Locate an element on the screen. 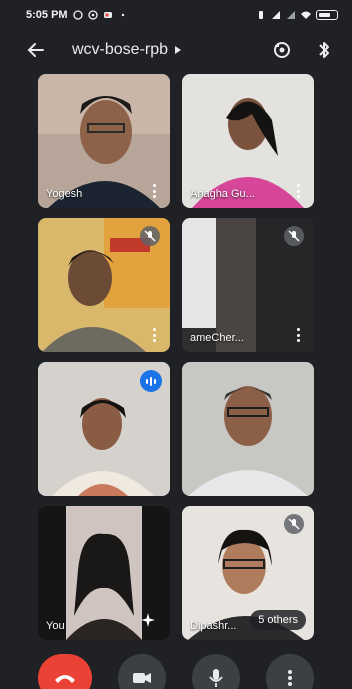 Image resolution: width=352 pixels, height=689 pixels. notification-icon is located at coordinates (77, 15).